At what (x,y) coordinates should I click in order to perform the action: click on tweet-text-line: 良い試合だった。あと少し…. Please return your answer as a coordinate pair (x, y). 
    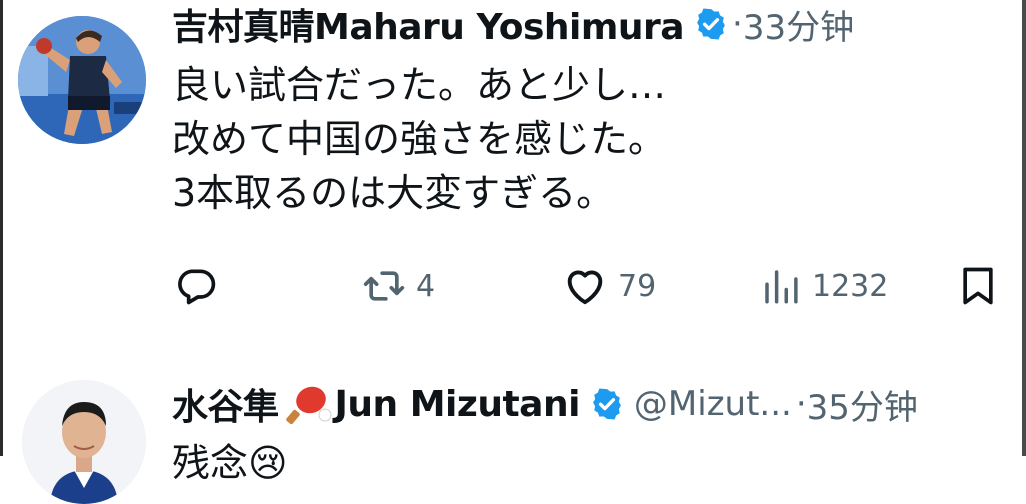
    Looking at the image, I should click on (419, 85).